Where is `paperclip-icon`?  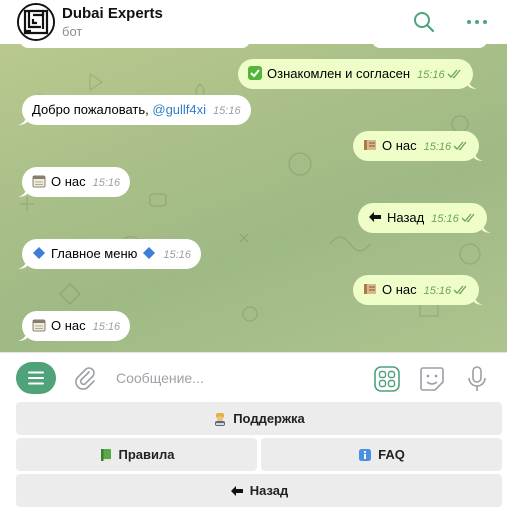 paperclip-icon is located at coordinates (85, 378).